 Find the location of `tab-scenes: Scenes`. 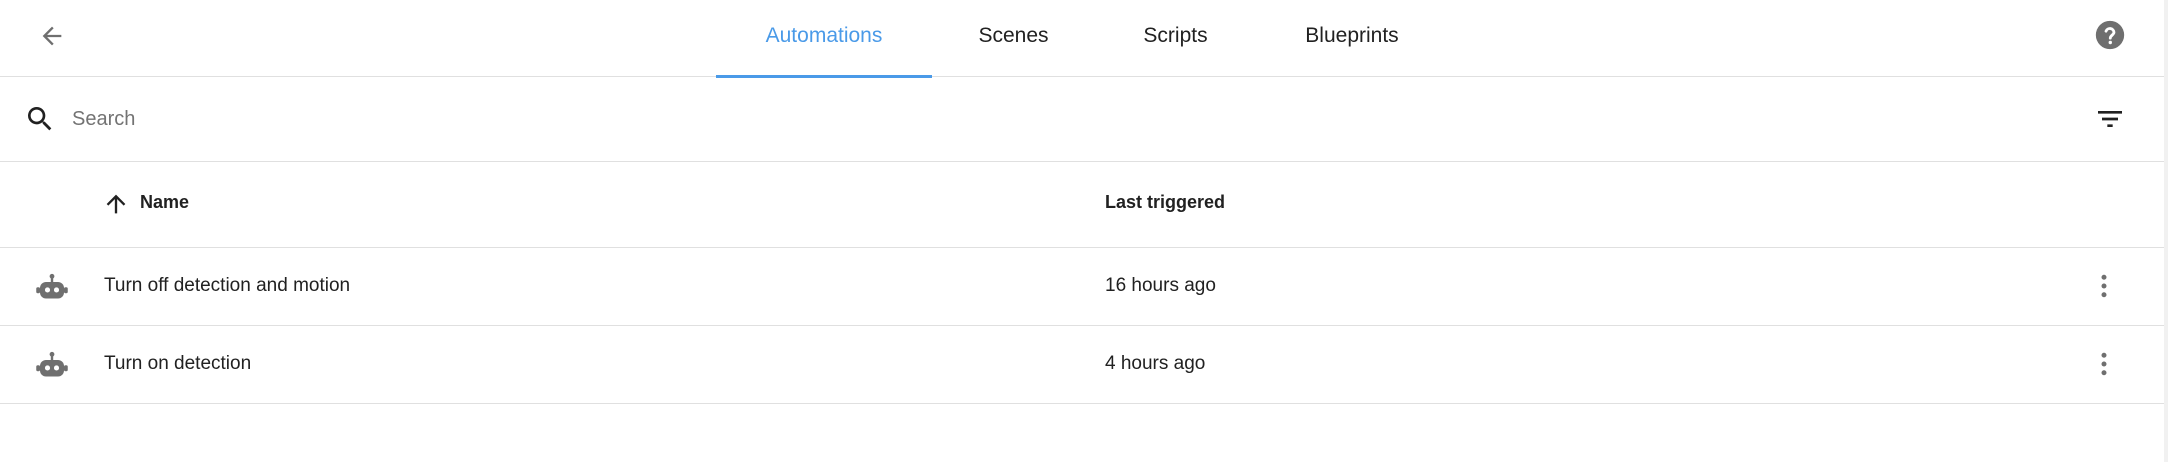

tab-scenes: Scenes is located at coordinates (1013, 38).